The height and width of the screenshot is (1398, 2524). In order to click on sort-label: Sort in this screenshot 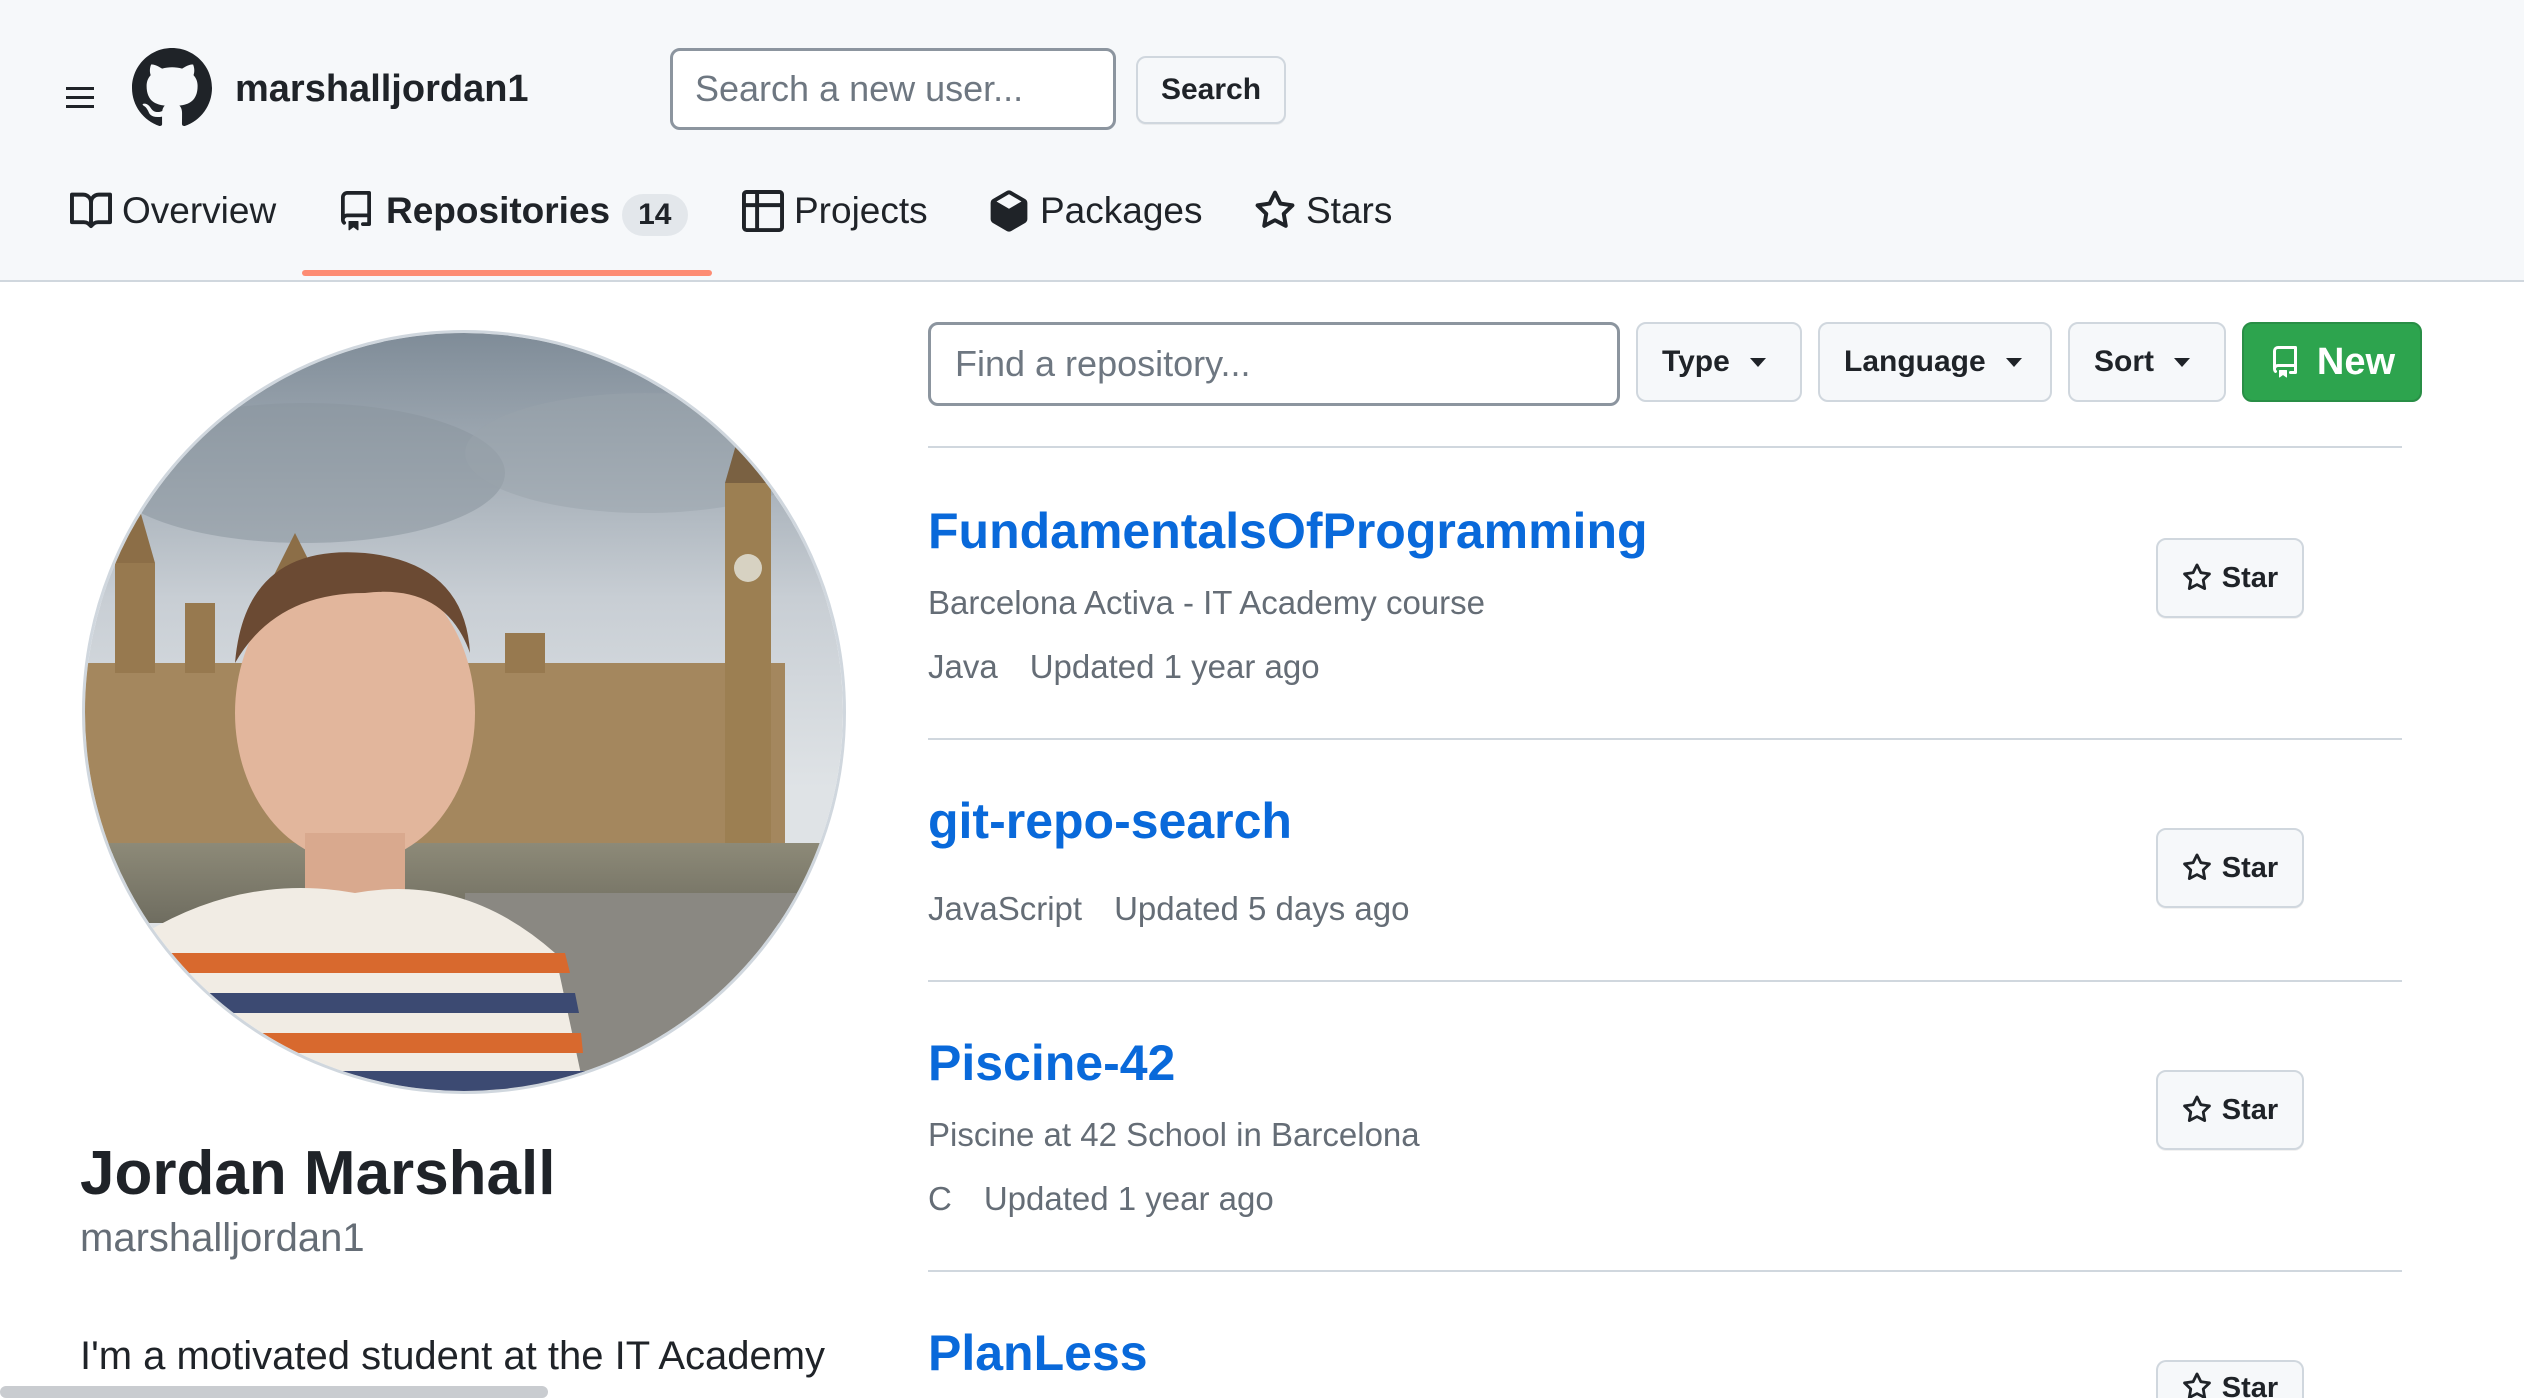, I will do `click(2124, 361)`.